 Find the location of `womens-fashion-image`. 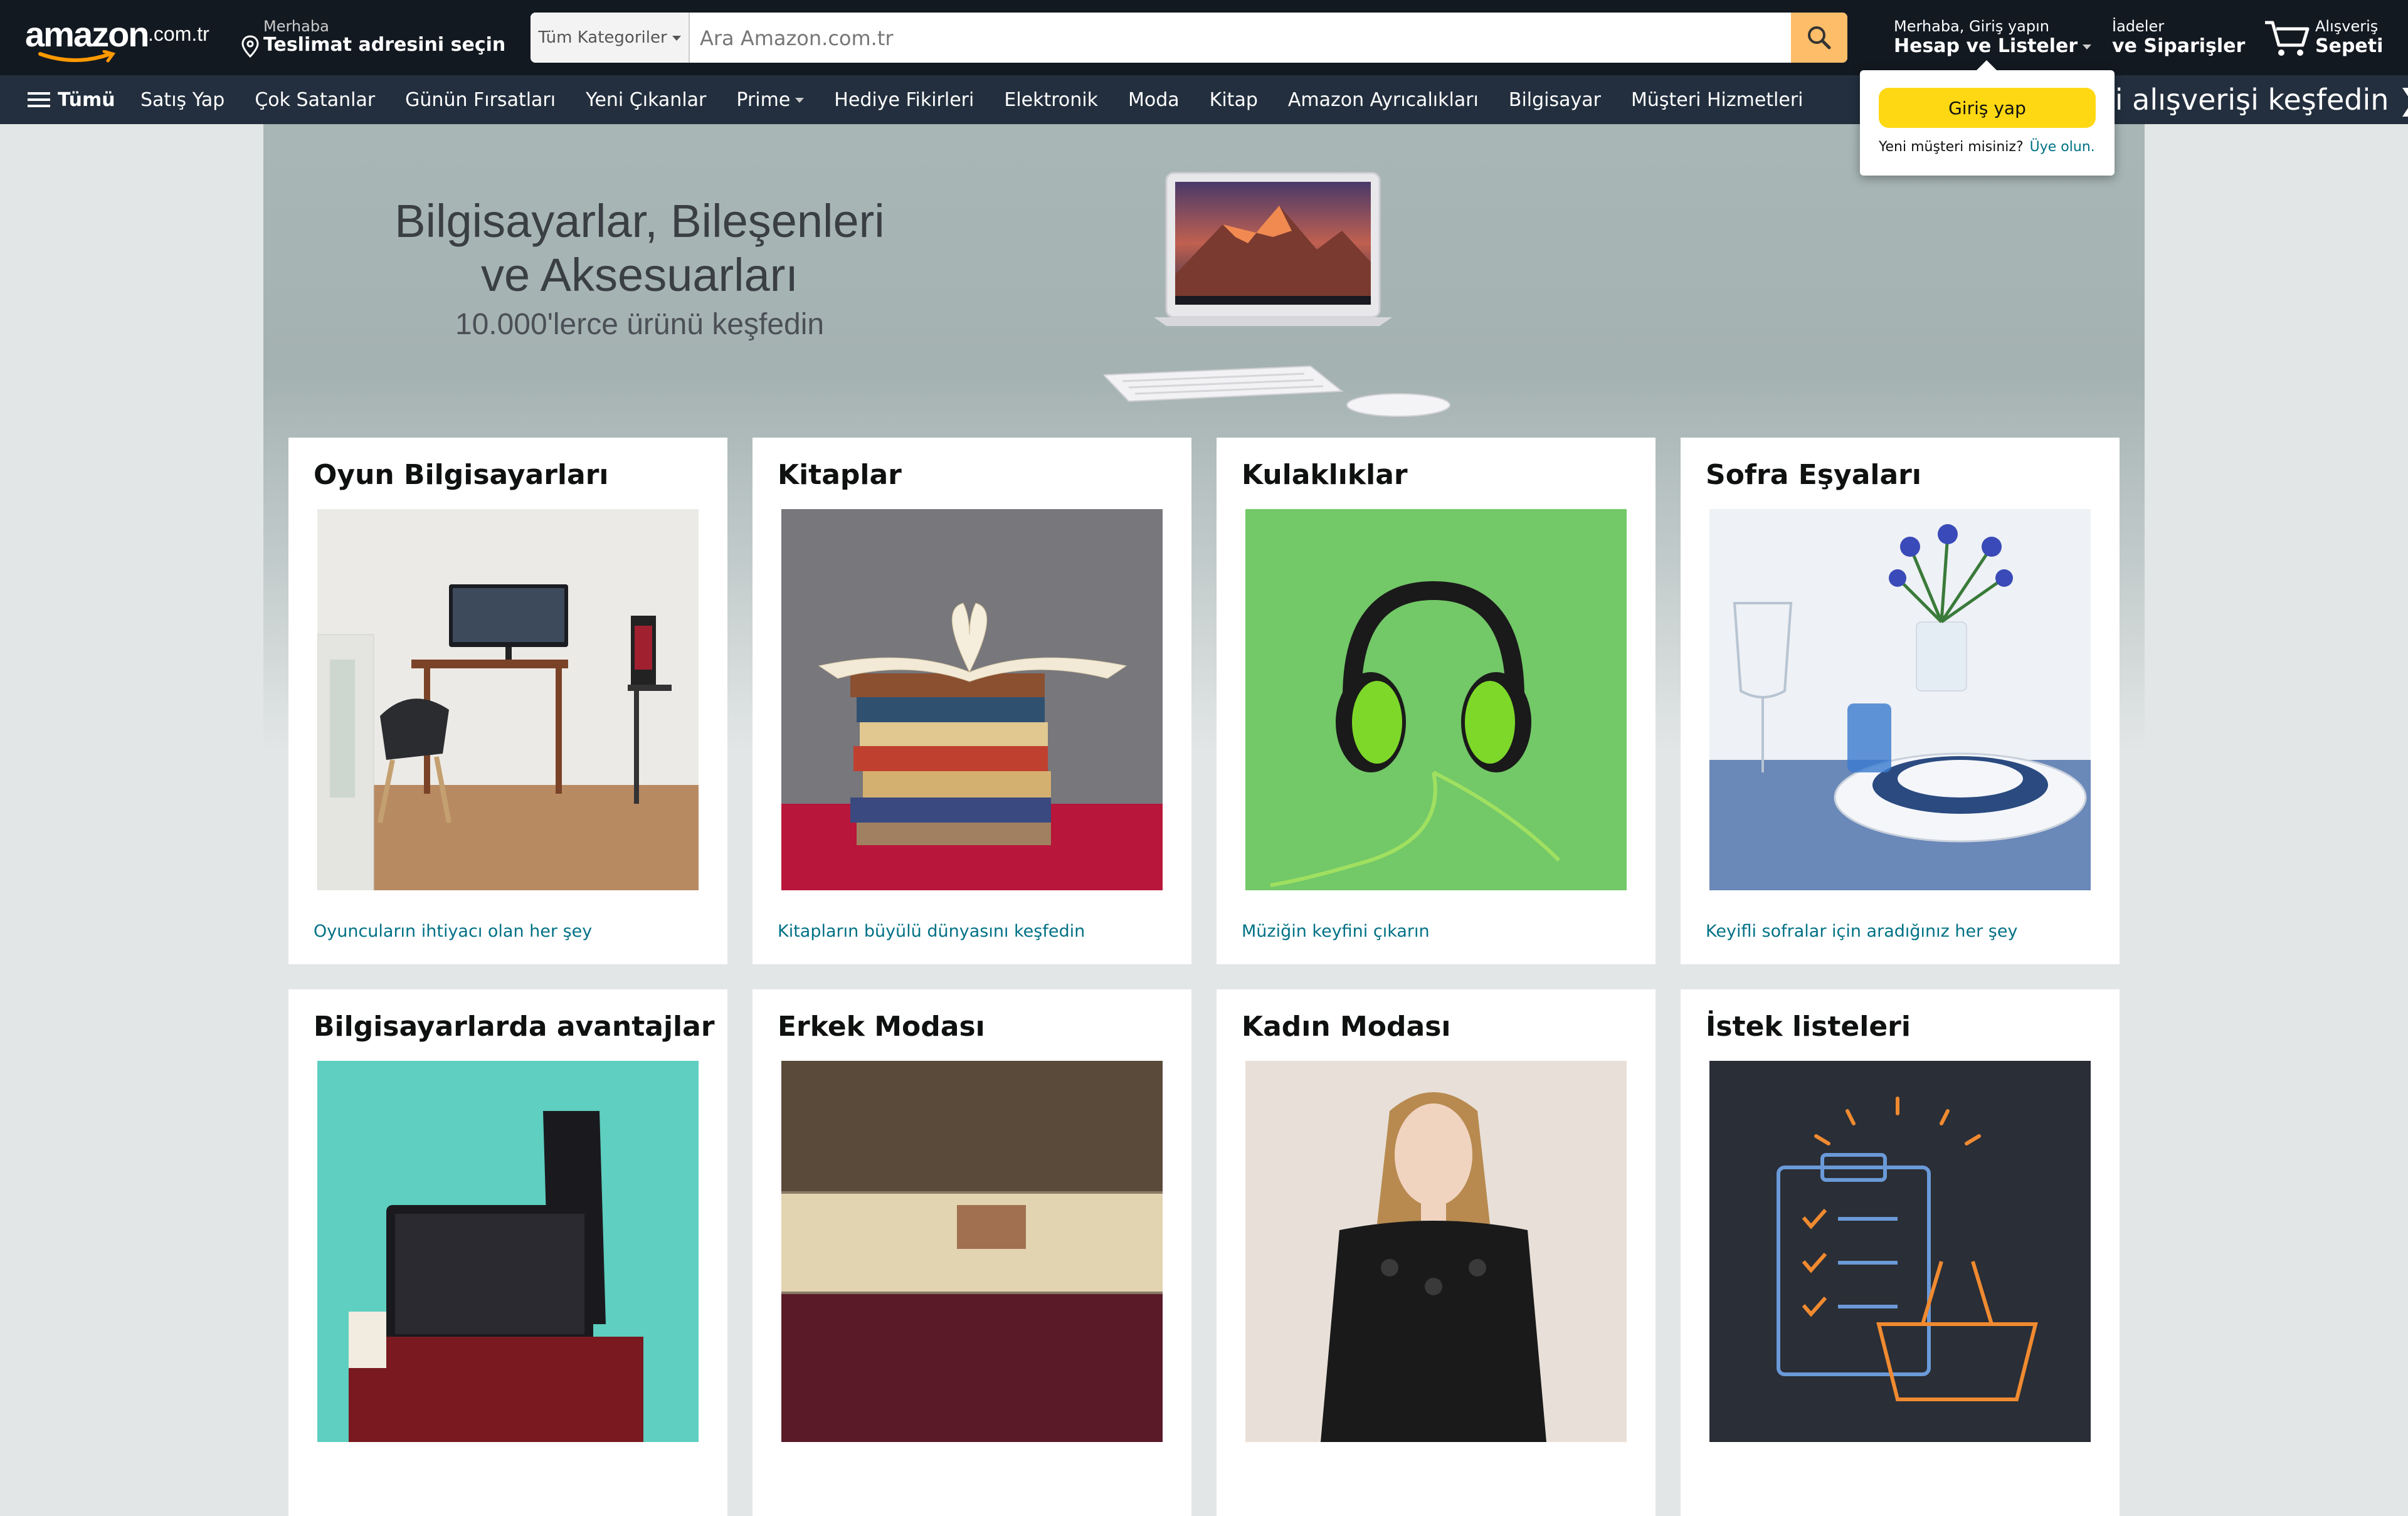

womens-fashion-image is located at coordinates (1436, 1251).